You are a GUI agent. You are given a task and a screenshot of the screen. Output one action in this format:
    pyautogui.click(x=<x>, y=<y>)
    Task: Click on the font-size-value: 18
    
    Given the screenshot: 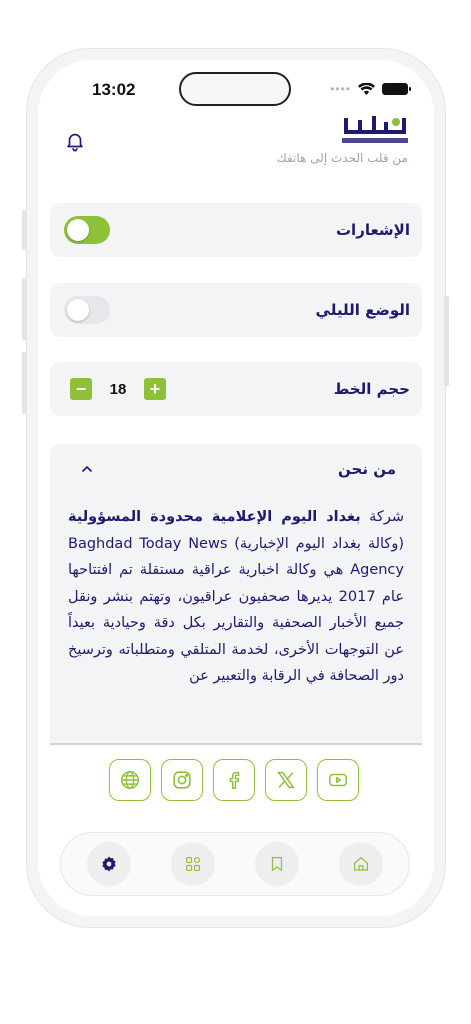 What is the action you would take?
    pyautogui.click(x=118, y=389)
    